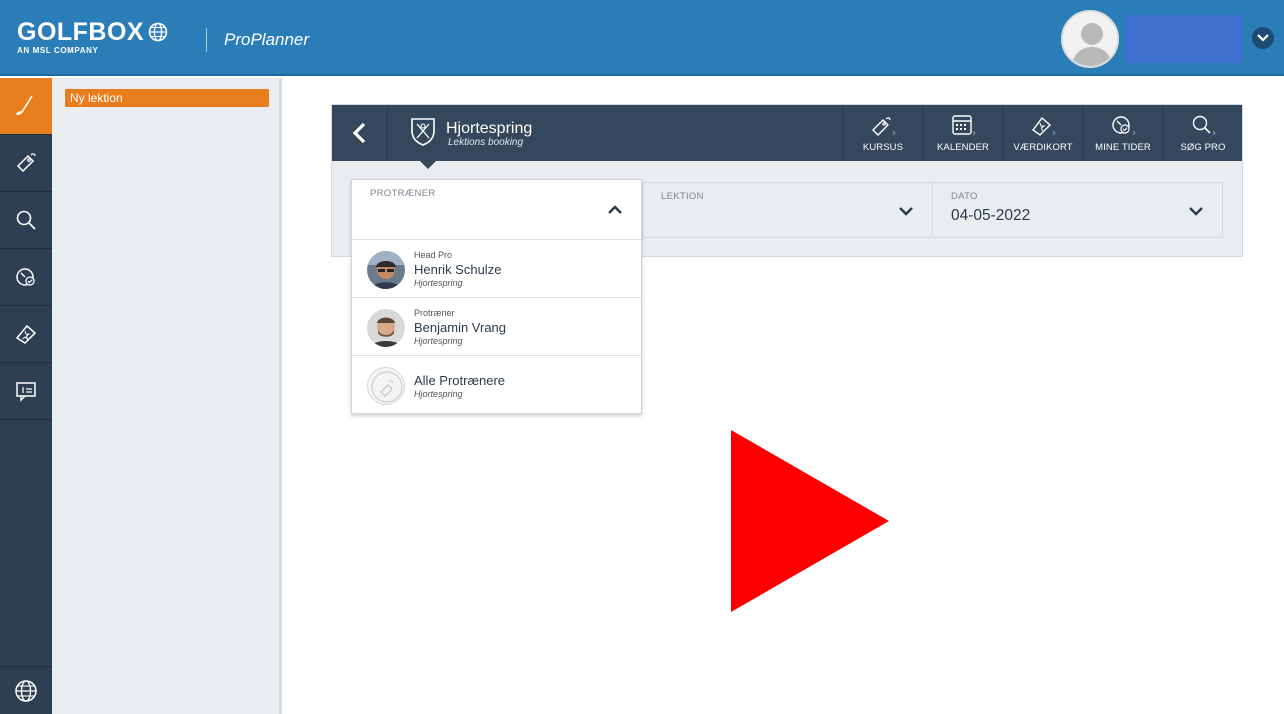 Image resolution: width=1284 pixels, height=714 pixels. What do you see at coordinates (386, 386) in the screenshot?
I see `all-pros-avatar` at bounding box center [386, 386].